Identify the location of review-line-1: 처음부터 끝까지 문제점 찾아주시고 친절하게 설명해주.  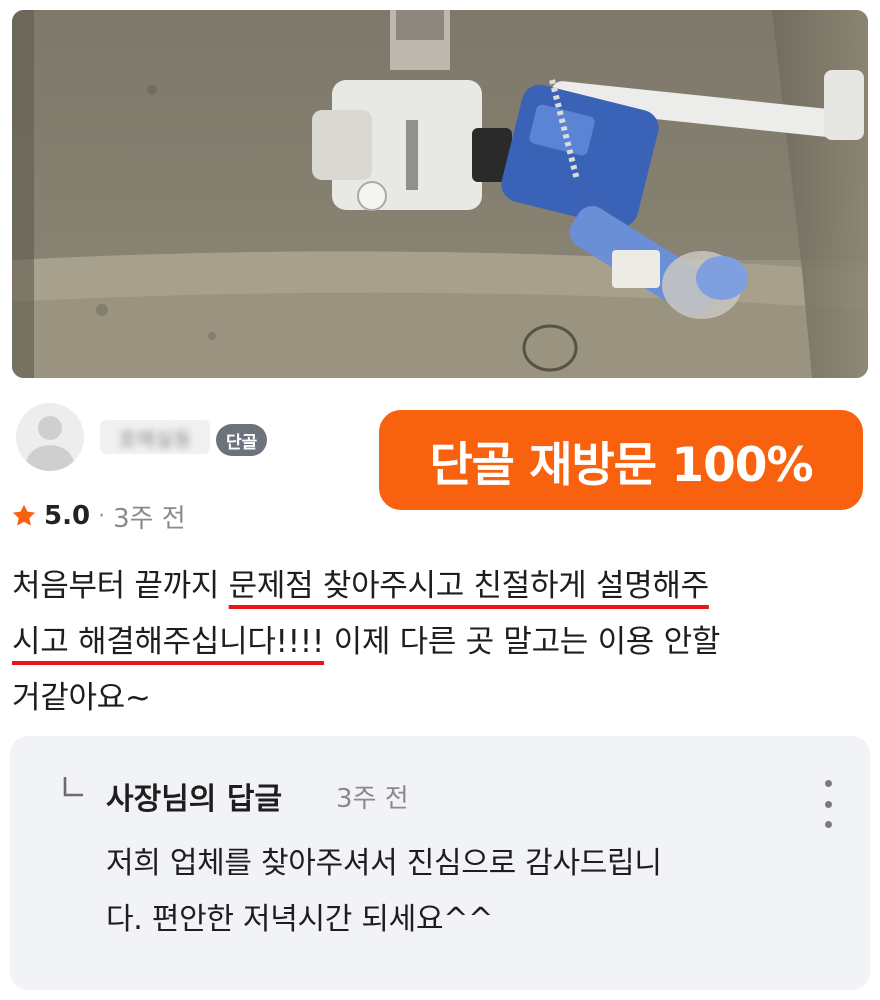
(442, 586).